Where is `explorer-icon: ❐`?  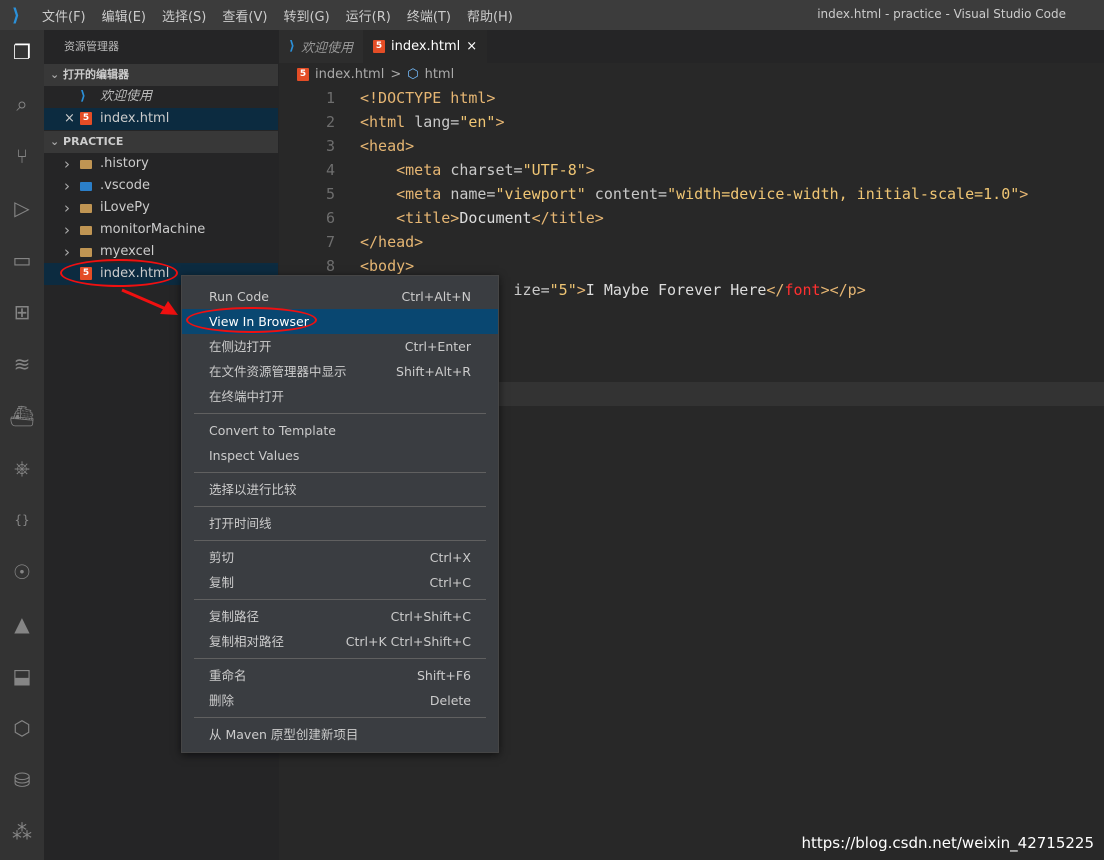
explorer-icon: ❐ is located at coordinates (22, 52).